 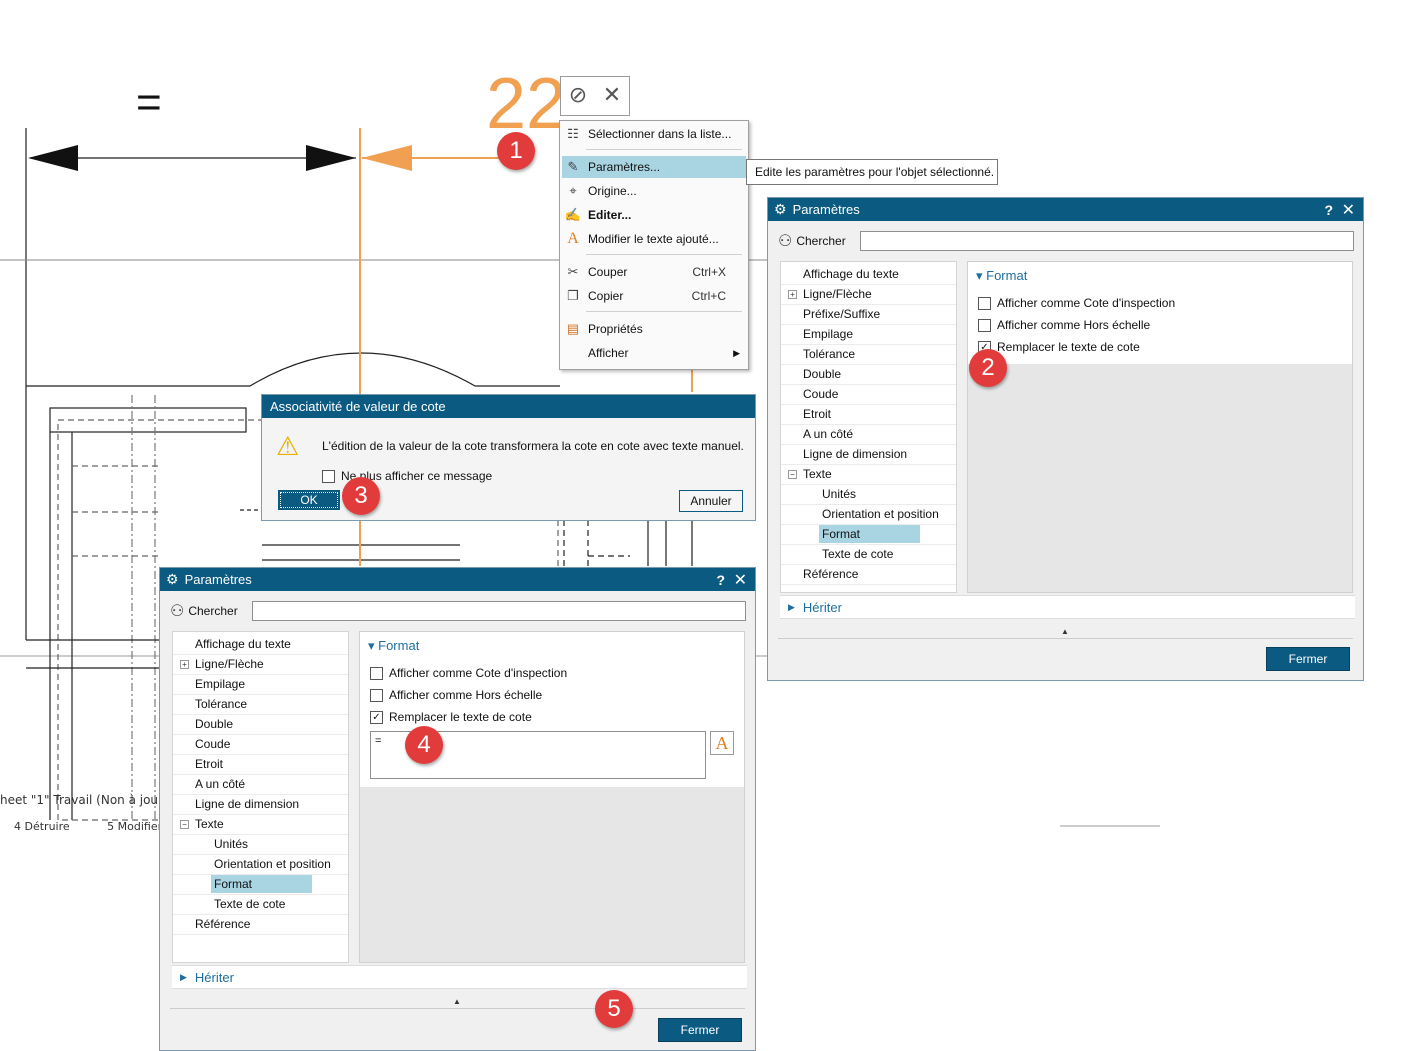 I want to click on mini-toolbar: ⊘ ✕, so click(x=595, y=96).